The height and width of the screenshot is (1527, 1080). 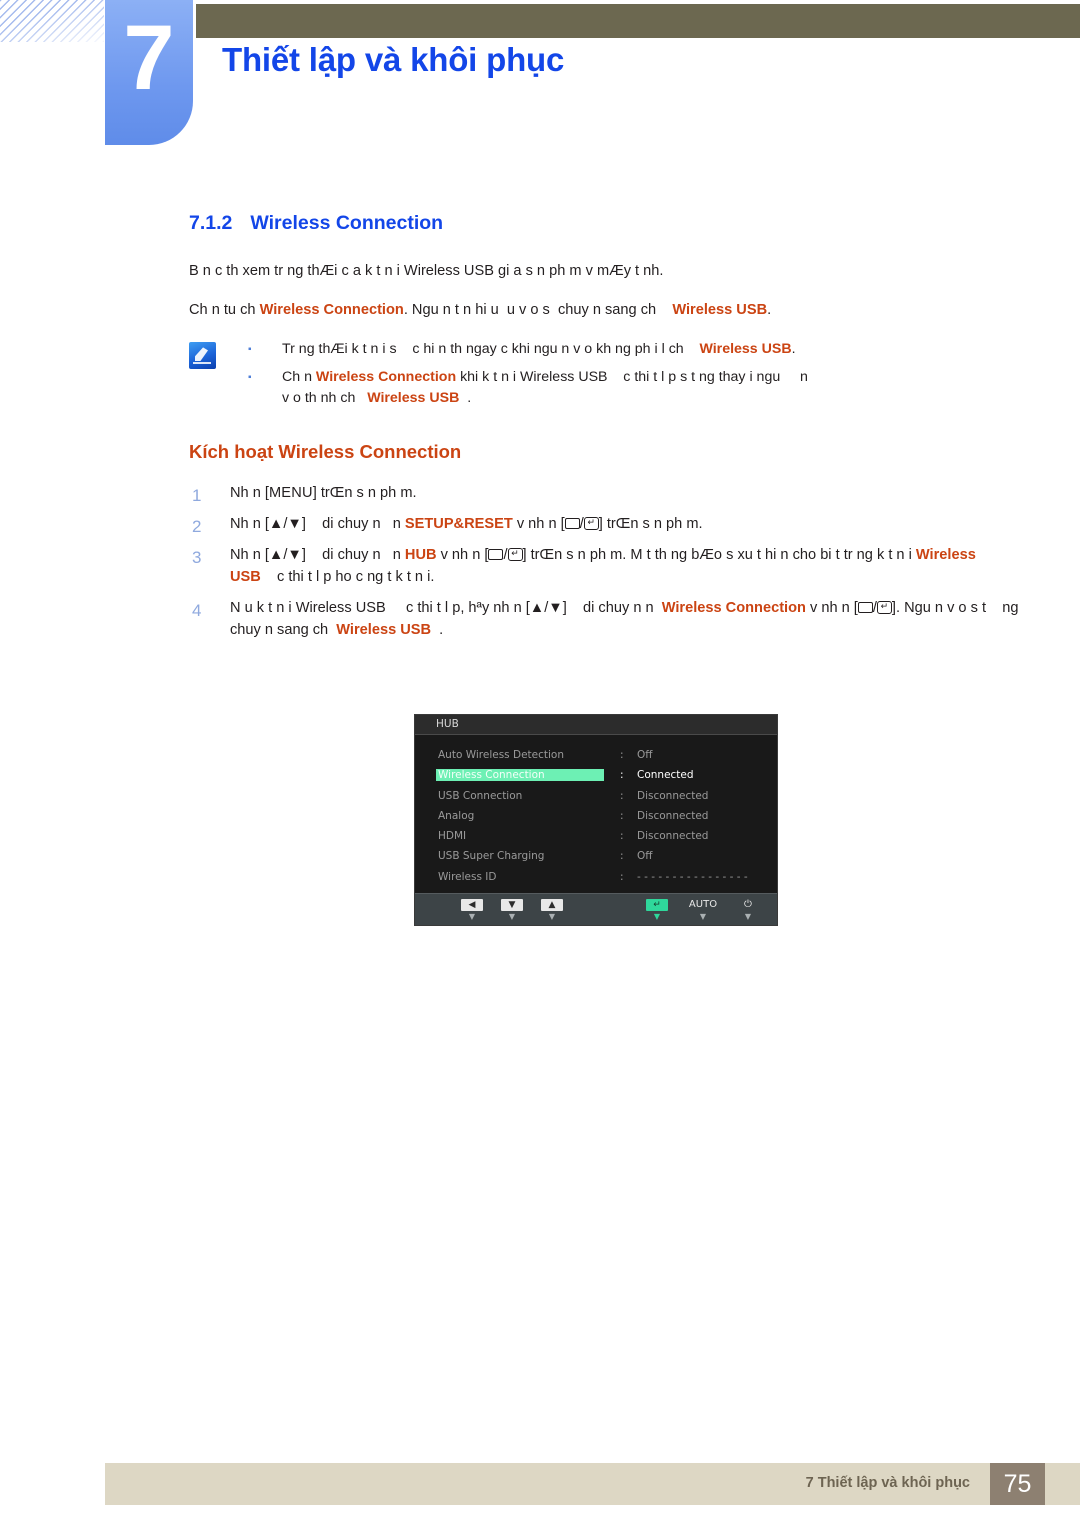 What do you see at coordinates (467, 876) in the screenshot?
I see `osd-row-label: Wireless ID` at bounding box center [467, 876].